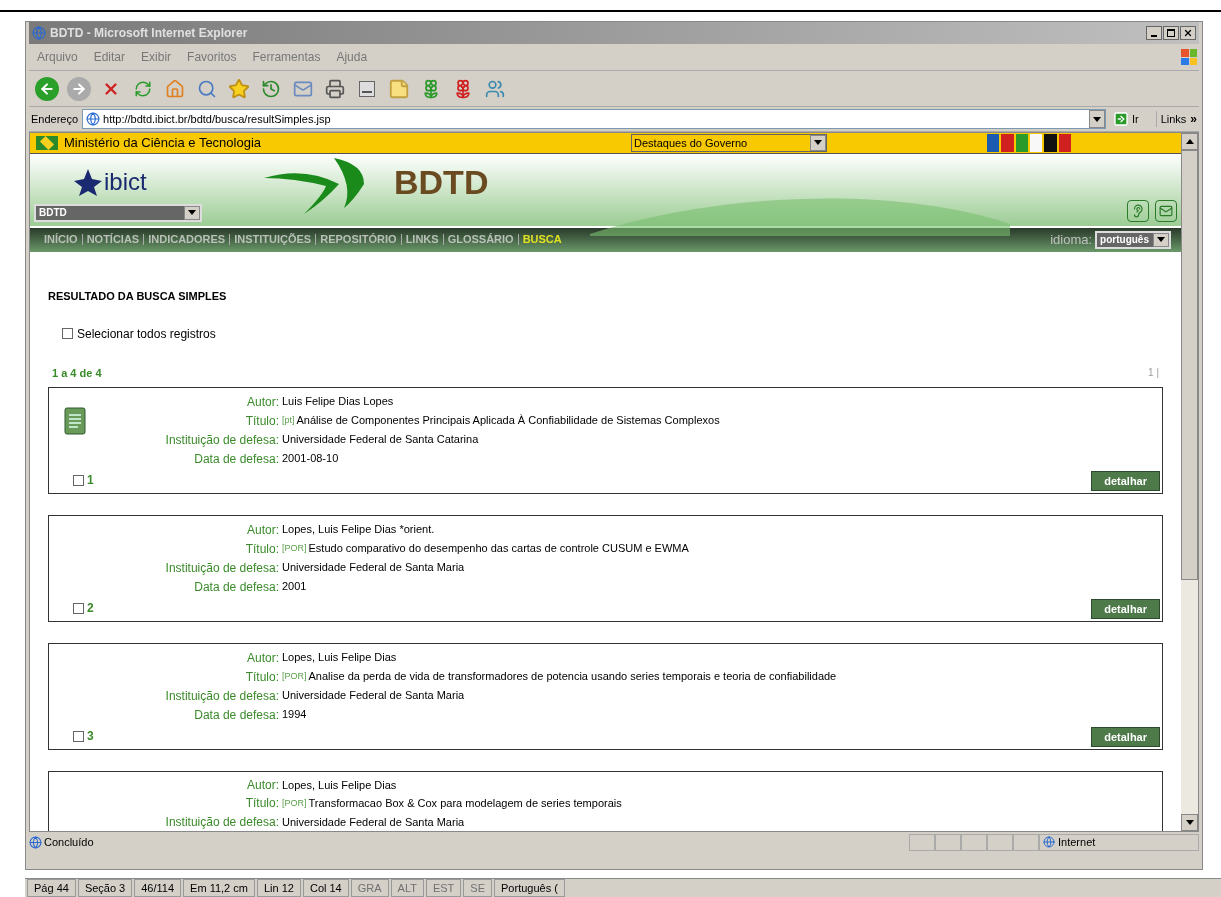  I want to click on flag-icon, so click(47, 143).